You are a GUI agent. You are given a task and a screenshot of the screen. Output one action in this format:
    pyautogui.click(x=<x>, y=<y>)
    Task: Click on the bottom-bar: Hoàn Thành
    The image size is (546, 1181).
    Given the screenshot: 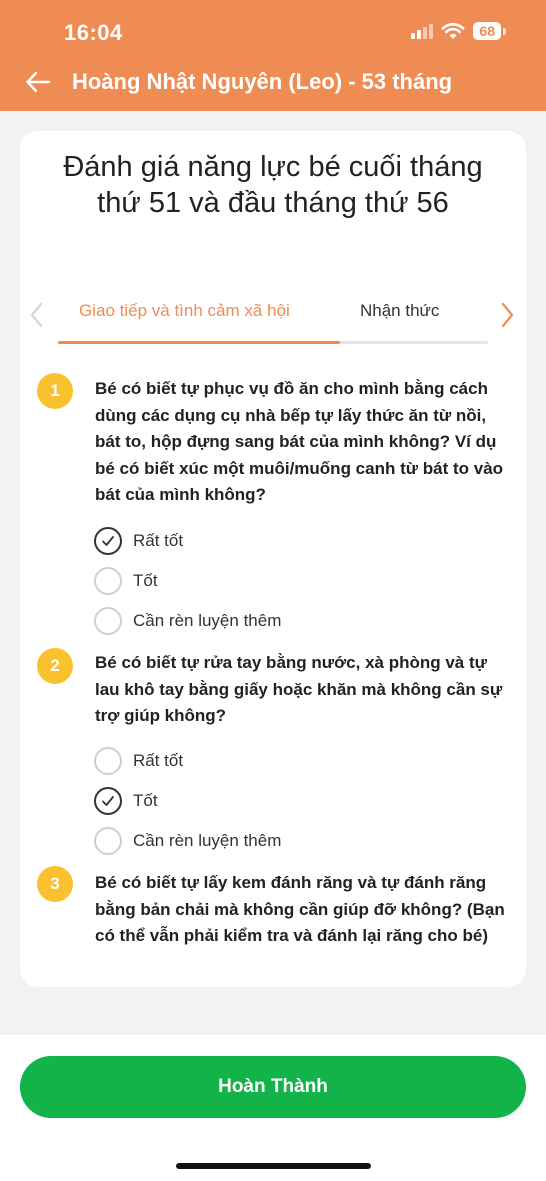 What is the action you would take?
    pyautogui.click(x=273, y=1108)
    